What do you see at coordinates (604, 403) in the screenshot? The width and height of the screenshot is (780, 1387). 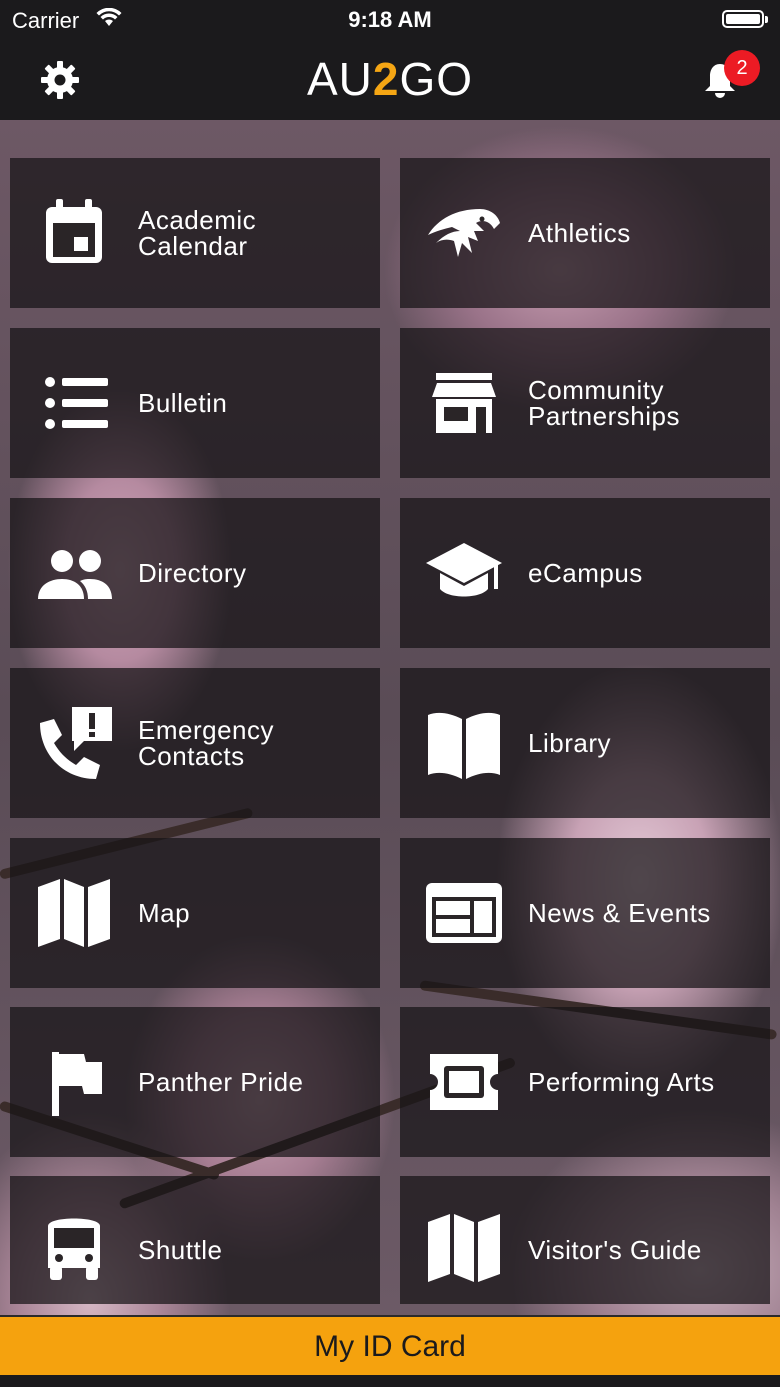 I see `tile-label: Community Partnerships` at bounding box center [604, 403].